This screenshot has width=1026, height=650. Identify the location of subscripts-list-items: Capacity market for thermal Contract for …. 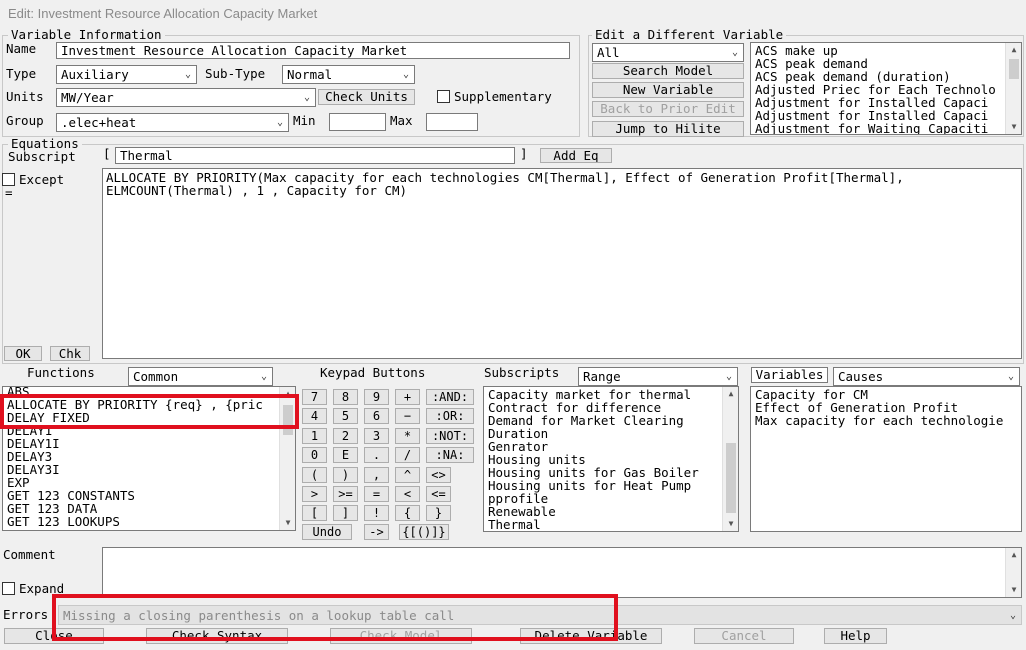
(611, 459).